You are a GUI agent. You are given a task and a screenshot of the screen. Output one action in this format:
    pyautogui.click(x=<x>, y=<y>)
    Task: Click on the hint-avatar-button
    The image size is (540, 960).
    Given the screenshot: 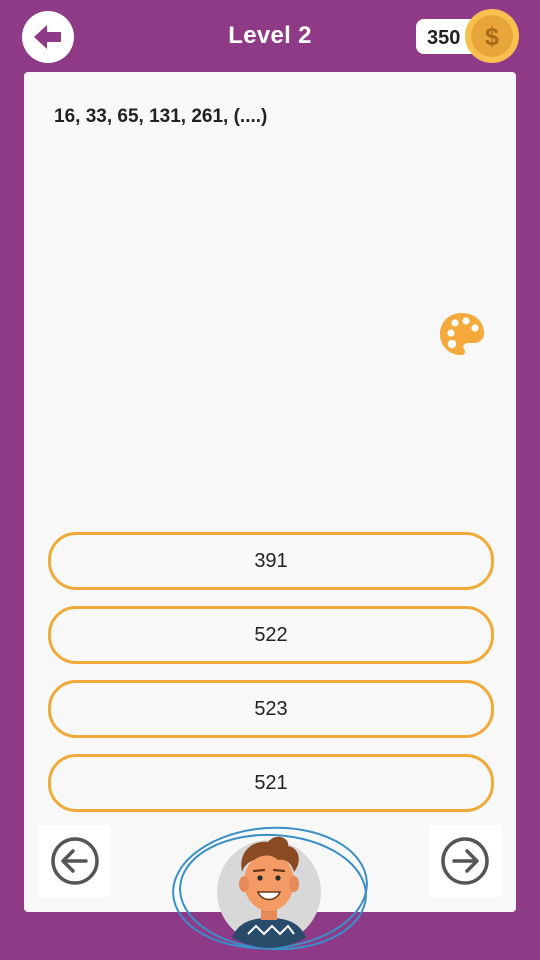 What is the action you would take?
    pyautogui.click(x=272, y=891)
    